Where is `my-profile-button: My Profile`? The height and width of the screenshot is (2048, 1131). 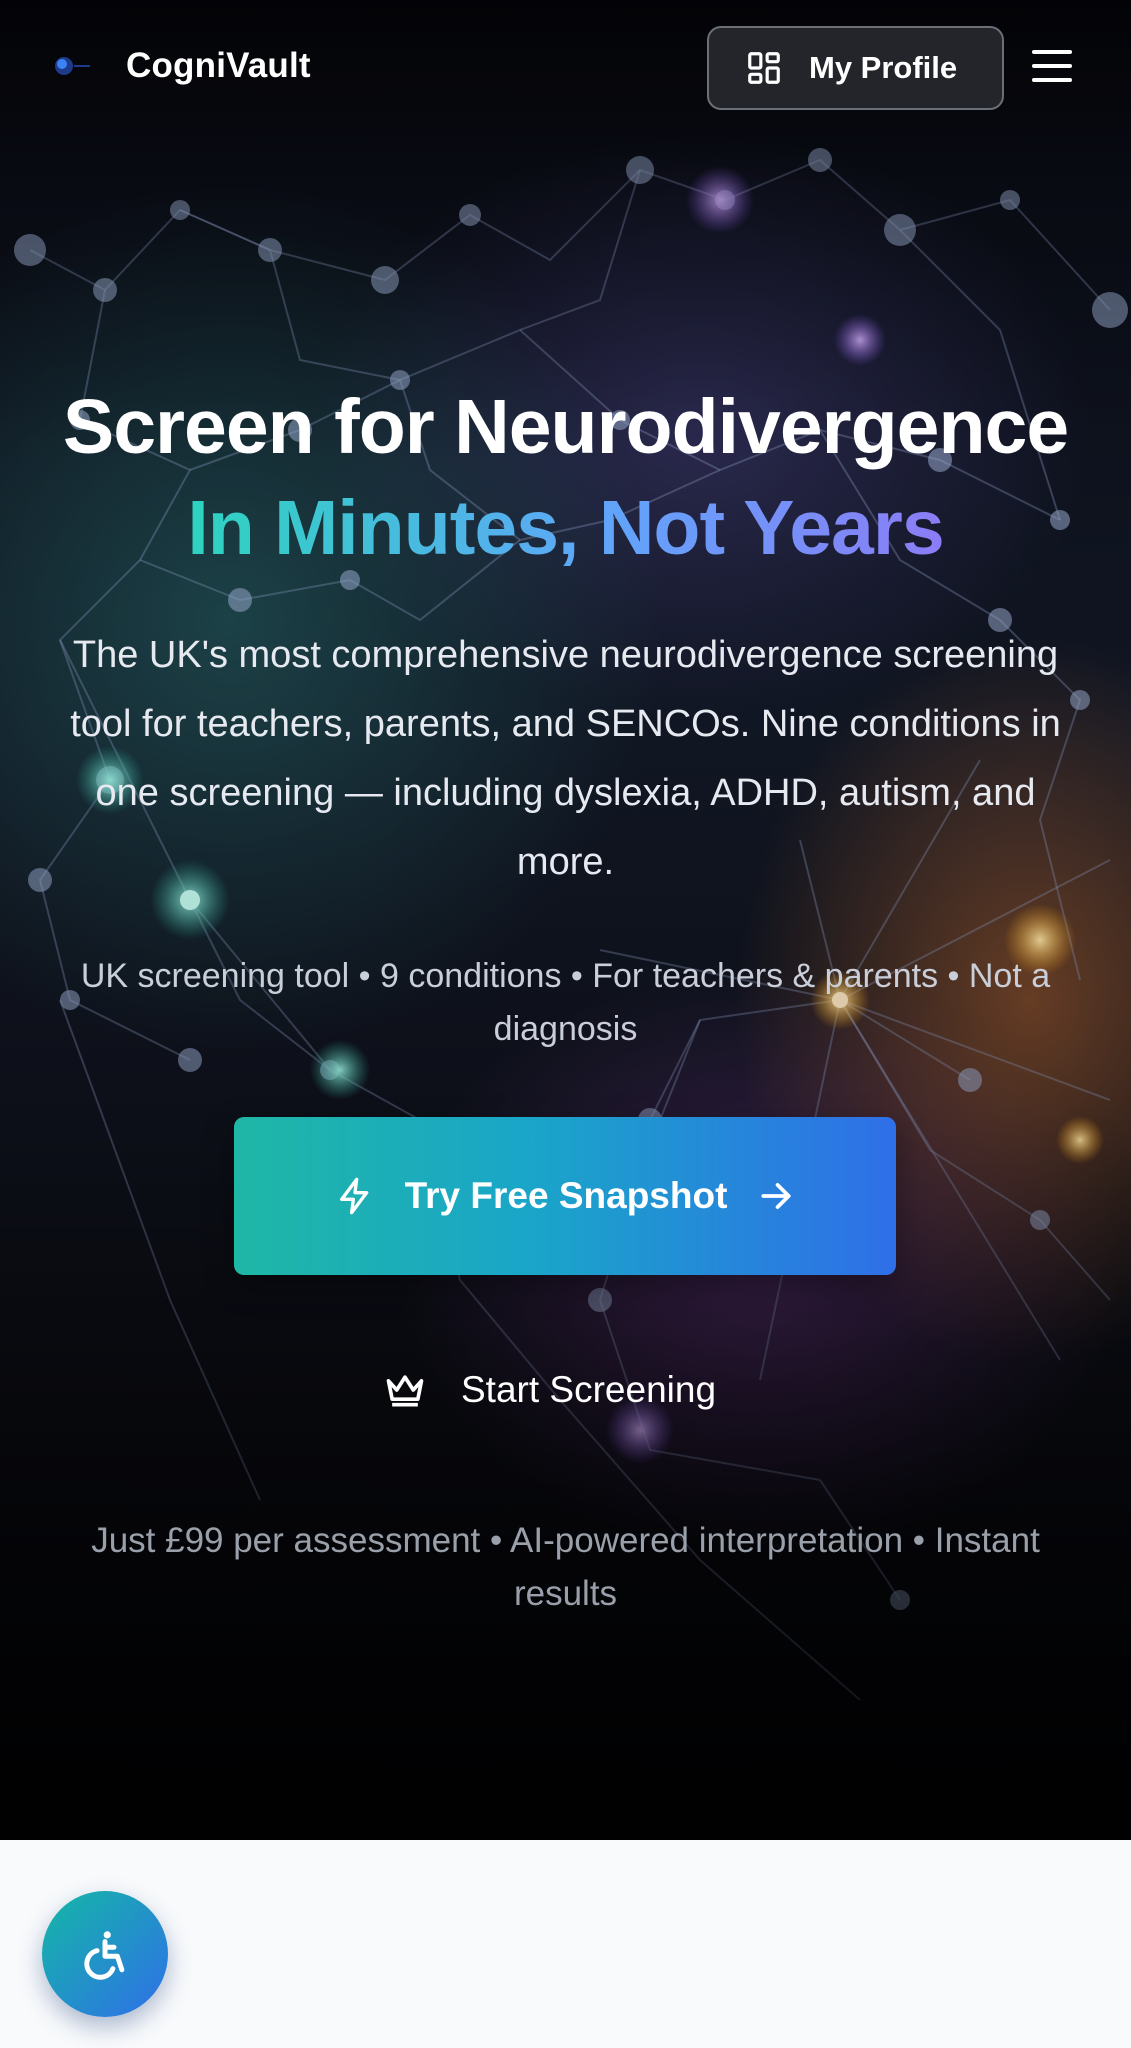 my-profile-button: My Profile is located at coordinates (855, 68).